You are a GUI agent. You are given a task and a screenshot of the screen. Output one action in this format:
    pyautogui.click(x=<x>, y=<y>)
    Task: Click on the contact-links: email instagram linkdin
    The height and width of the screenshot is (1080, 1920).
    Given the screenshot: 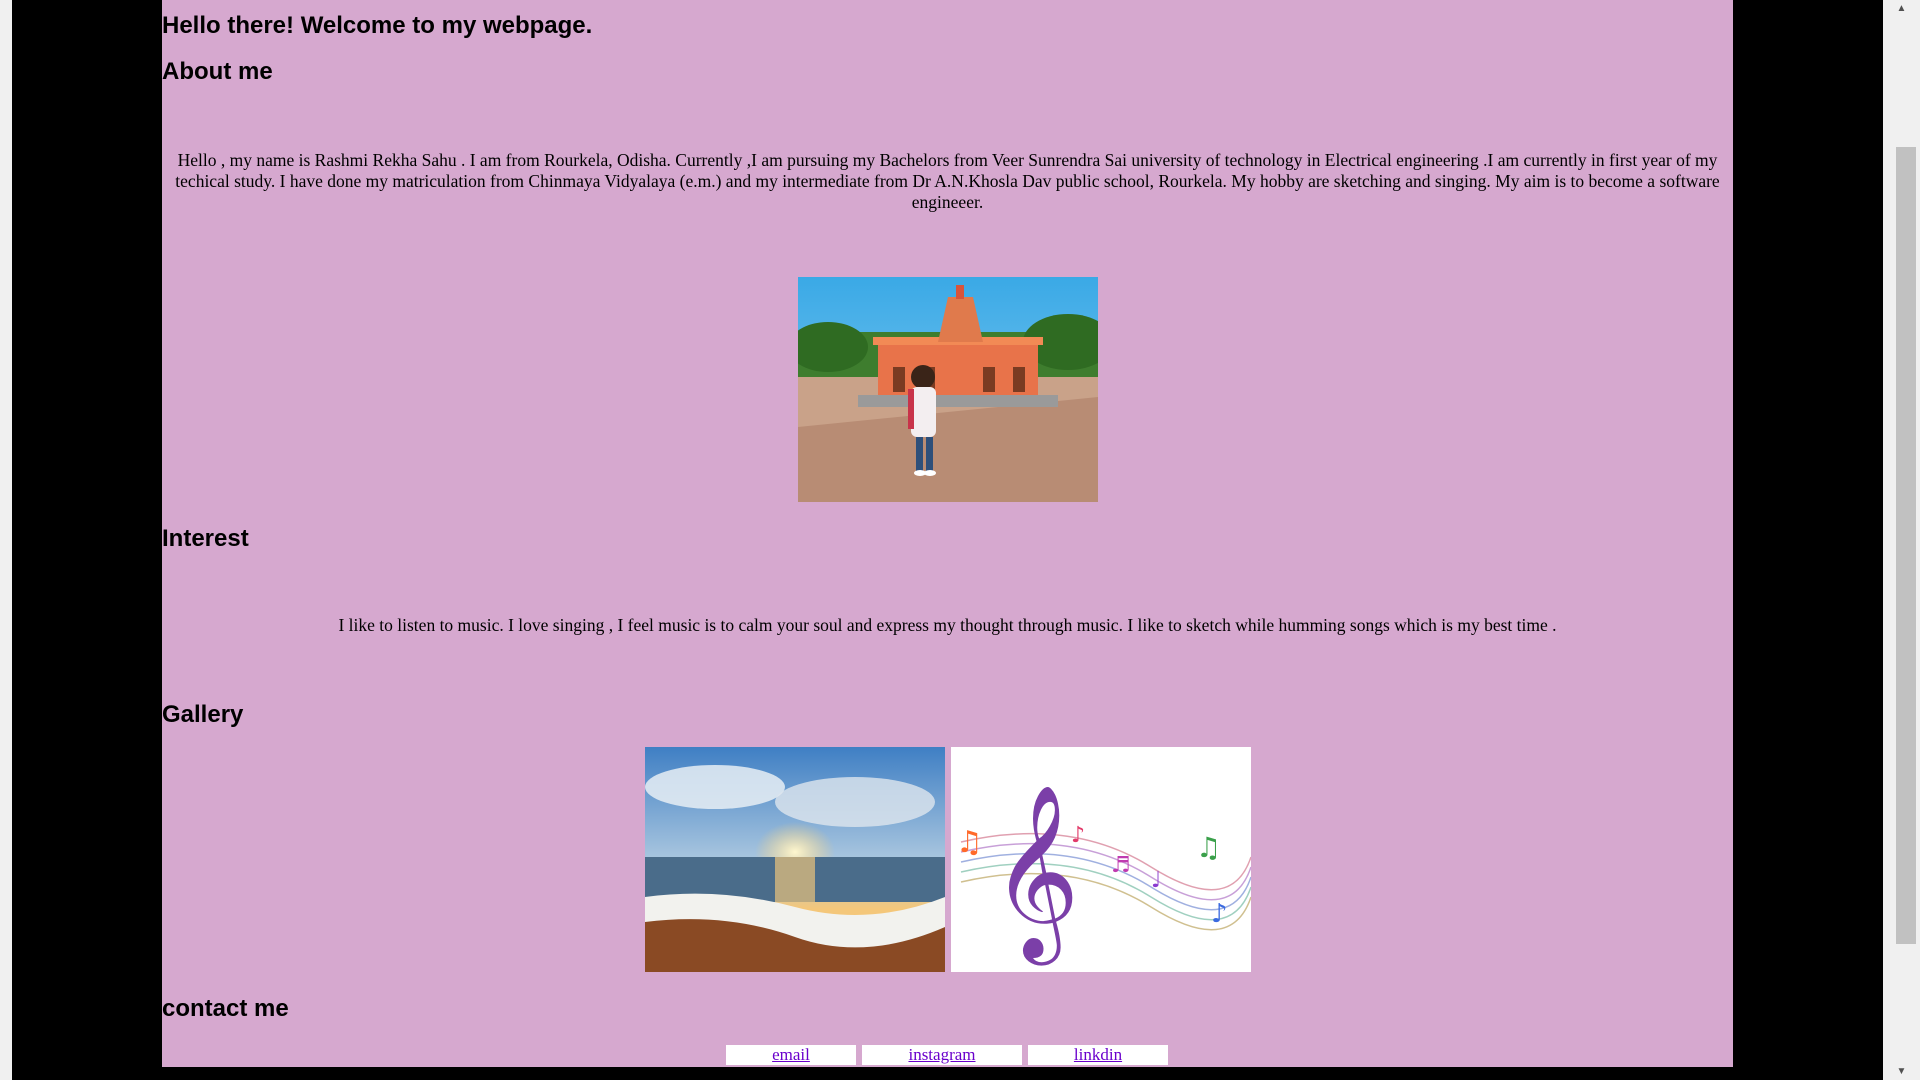 What is the action you would take?
    pyautogui.click(x=947, y=1055)
    